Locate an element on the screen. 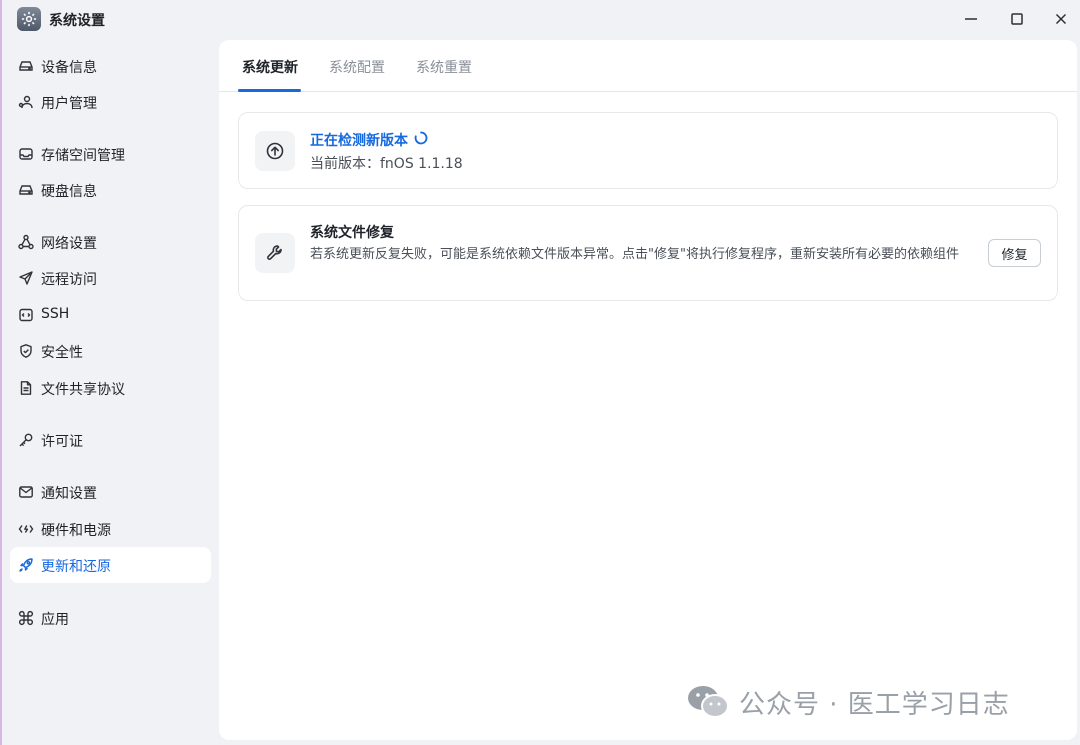 The width and height of the screenshot is (1080, 745). repair-title: 系统文件修复 is located at coordinates (352, 233).